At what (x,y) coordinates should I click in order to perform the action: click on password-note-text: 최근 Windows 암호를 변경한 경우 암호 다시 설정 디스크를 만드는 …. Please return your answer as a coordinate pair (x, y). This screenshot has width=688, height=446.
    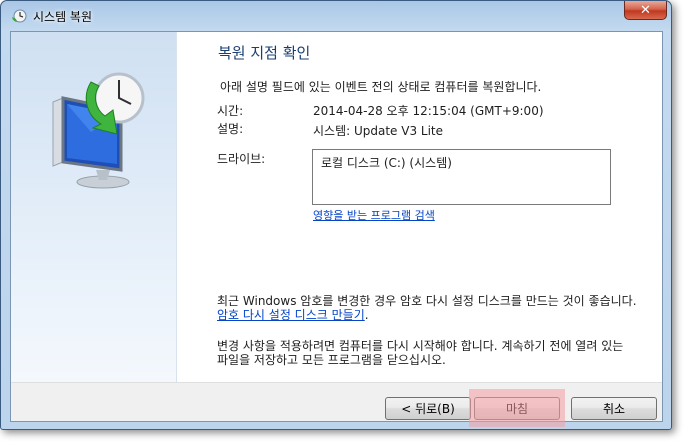
    Looking at the image, I should click on (427, 301).